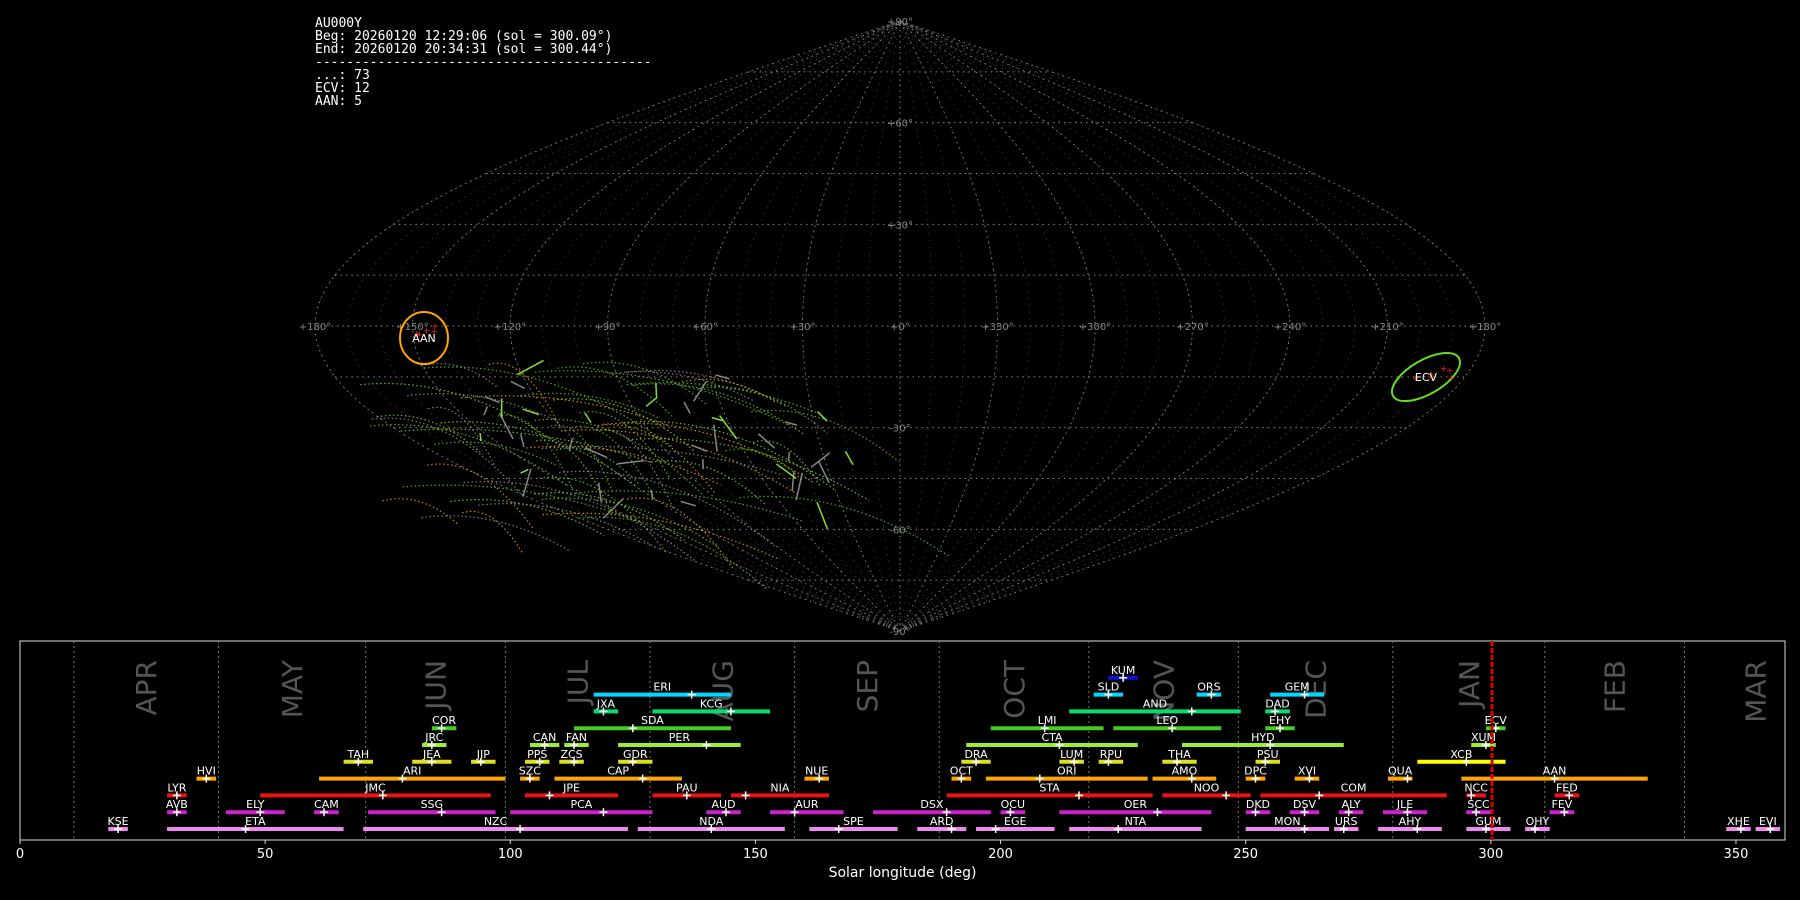 The image size is (1800, 900). I want to click on shower-dkd: DKD, so click(1258, 807).